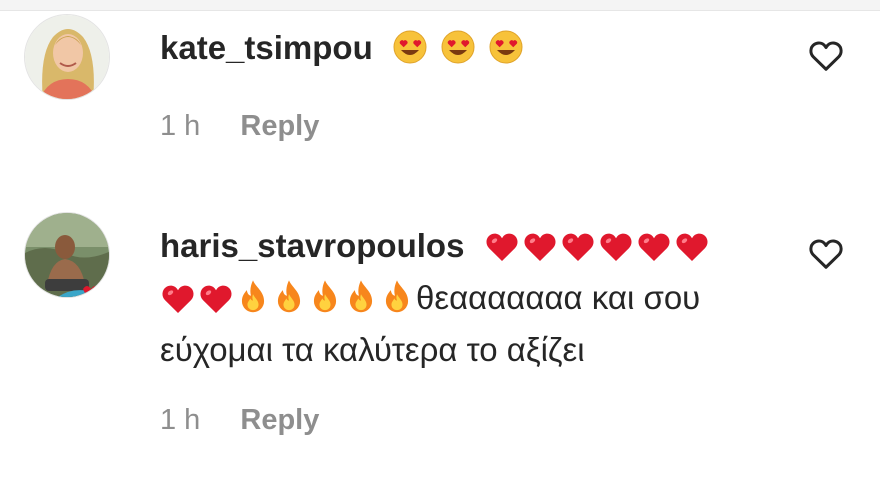  What do you see at coordinates (312, 245) in the screenshot?
I see `comment-username: haris_stavropoulos` at bounding box center [312, 245].